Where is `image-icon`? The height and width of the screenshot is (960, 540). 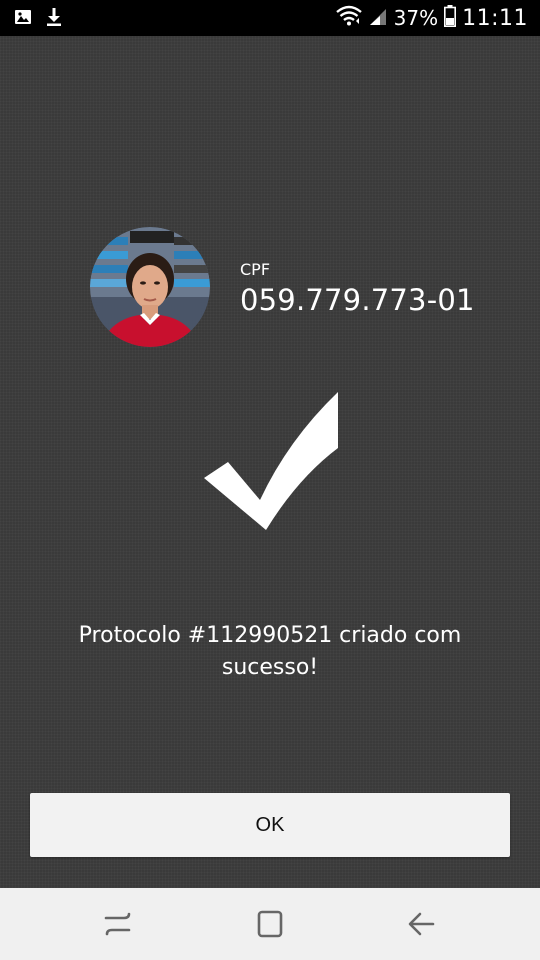
image-icon is located at coordinates (23, 19).